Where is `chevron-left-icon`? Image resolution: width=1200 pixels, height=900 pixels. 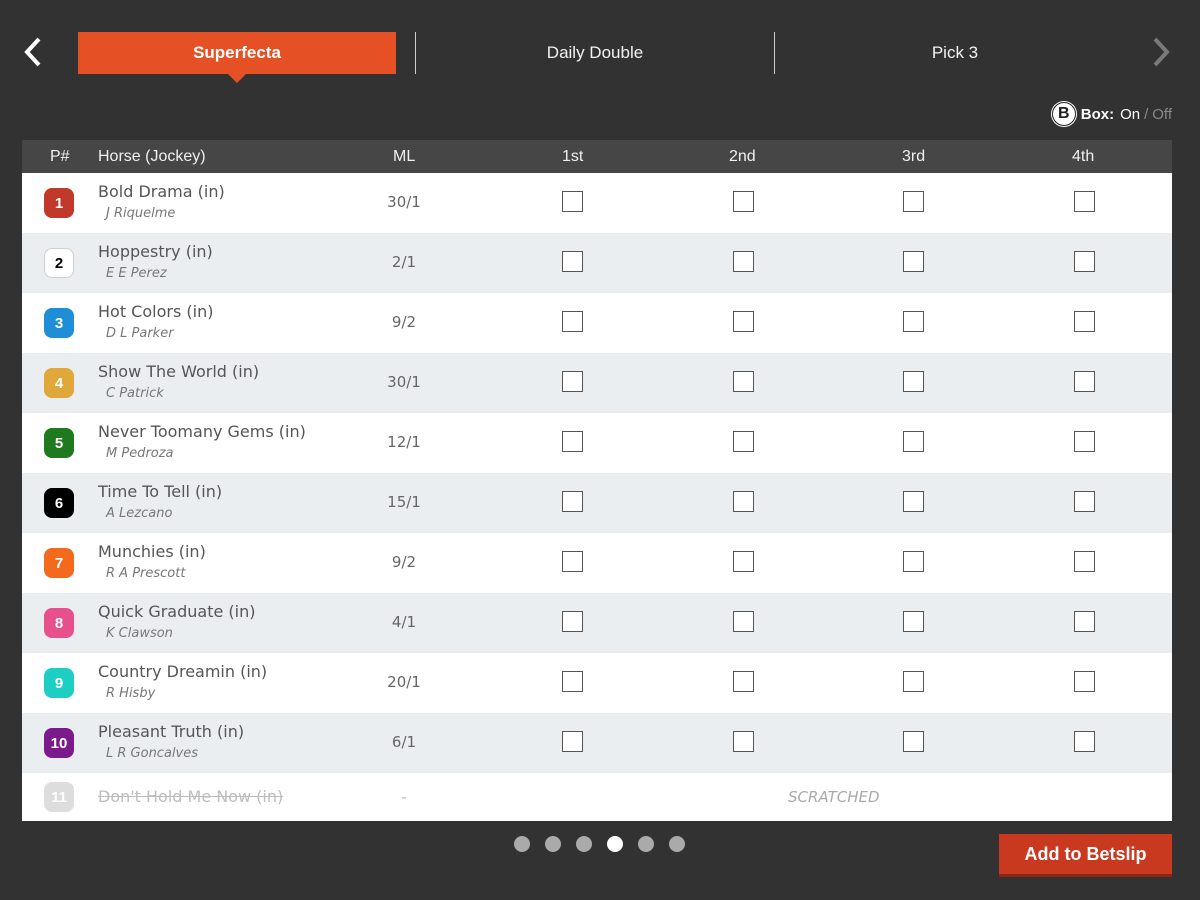
chevron-left-icon is located at coordinates (33, 52).